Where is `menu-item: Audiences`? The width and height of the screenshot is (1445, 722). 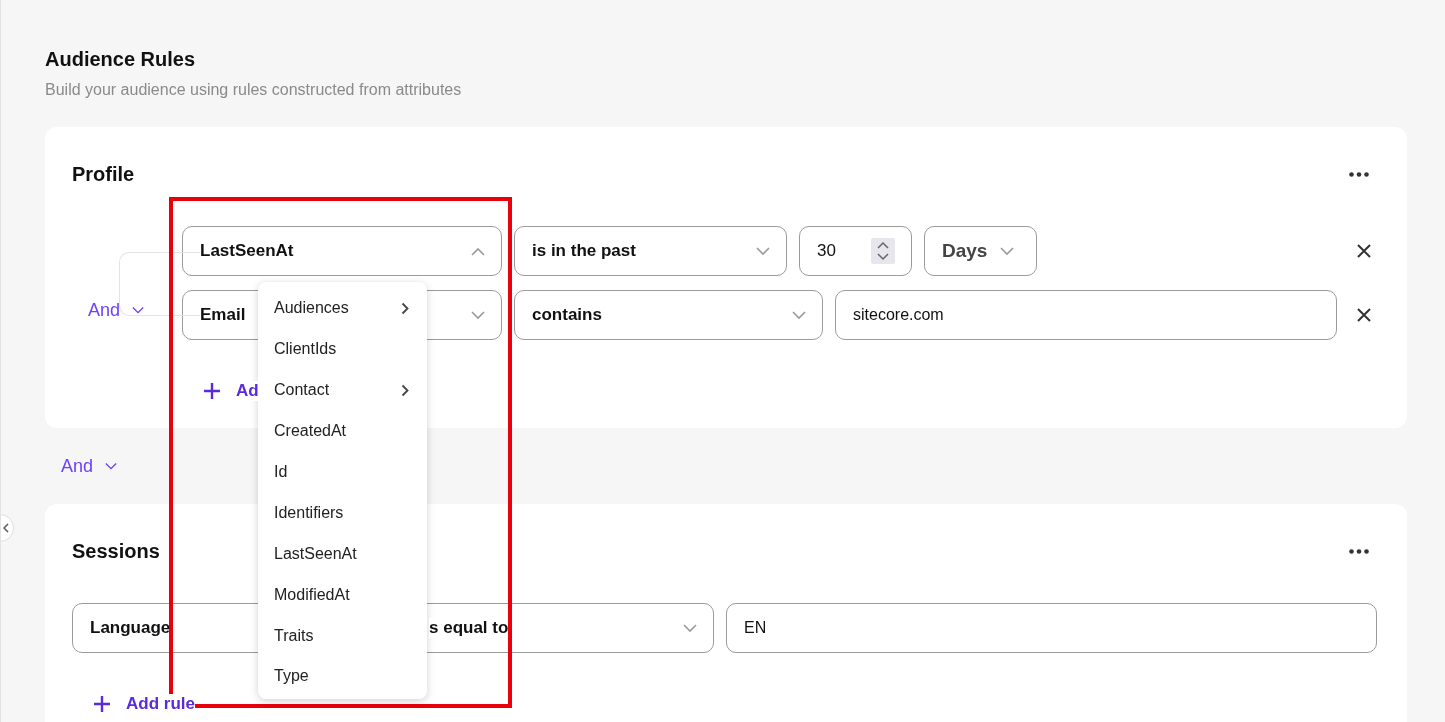 menu-item: Audiences is located at coordinates (342, 308).